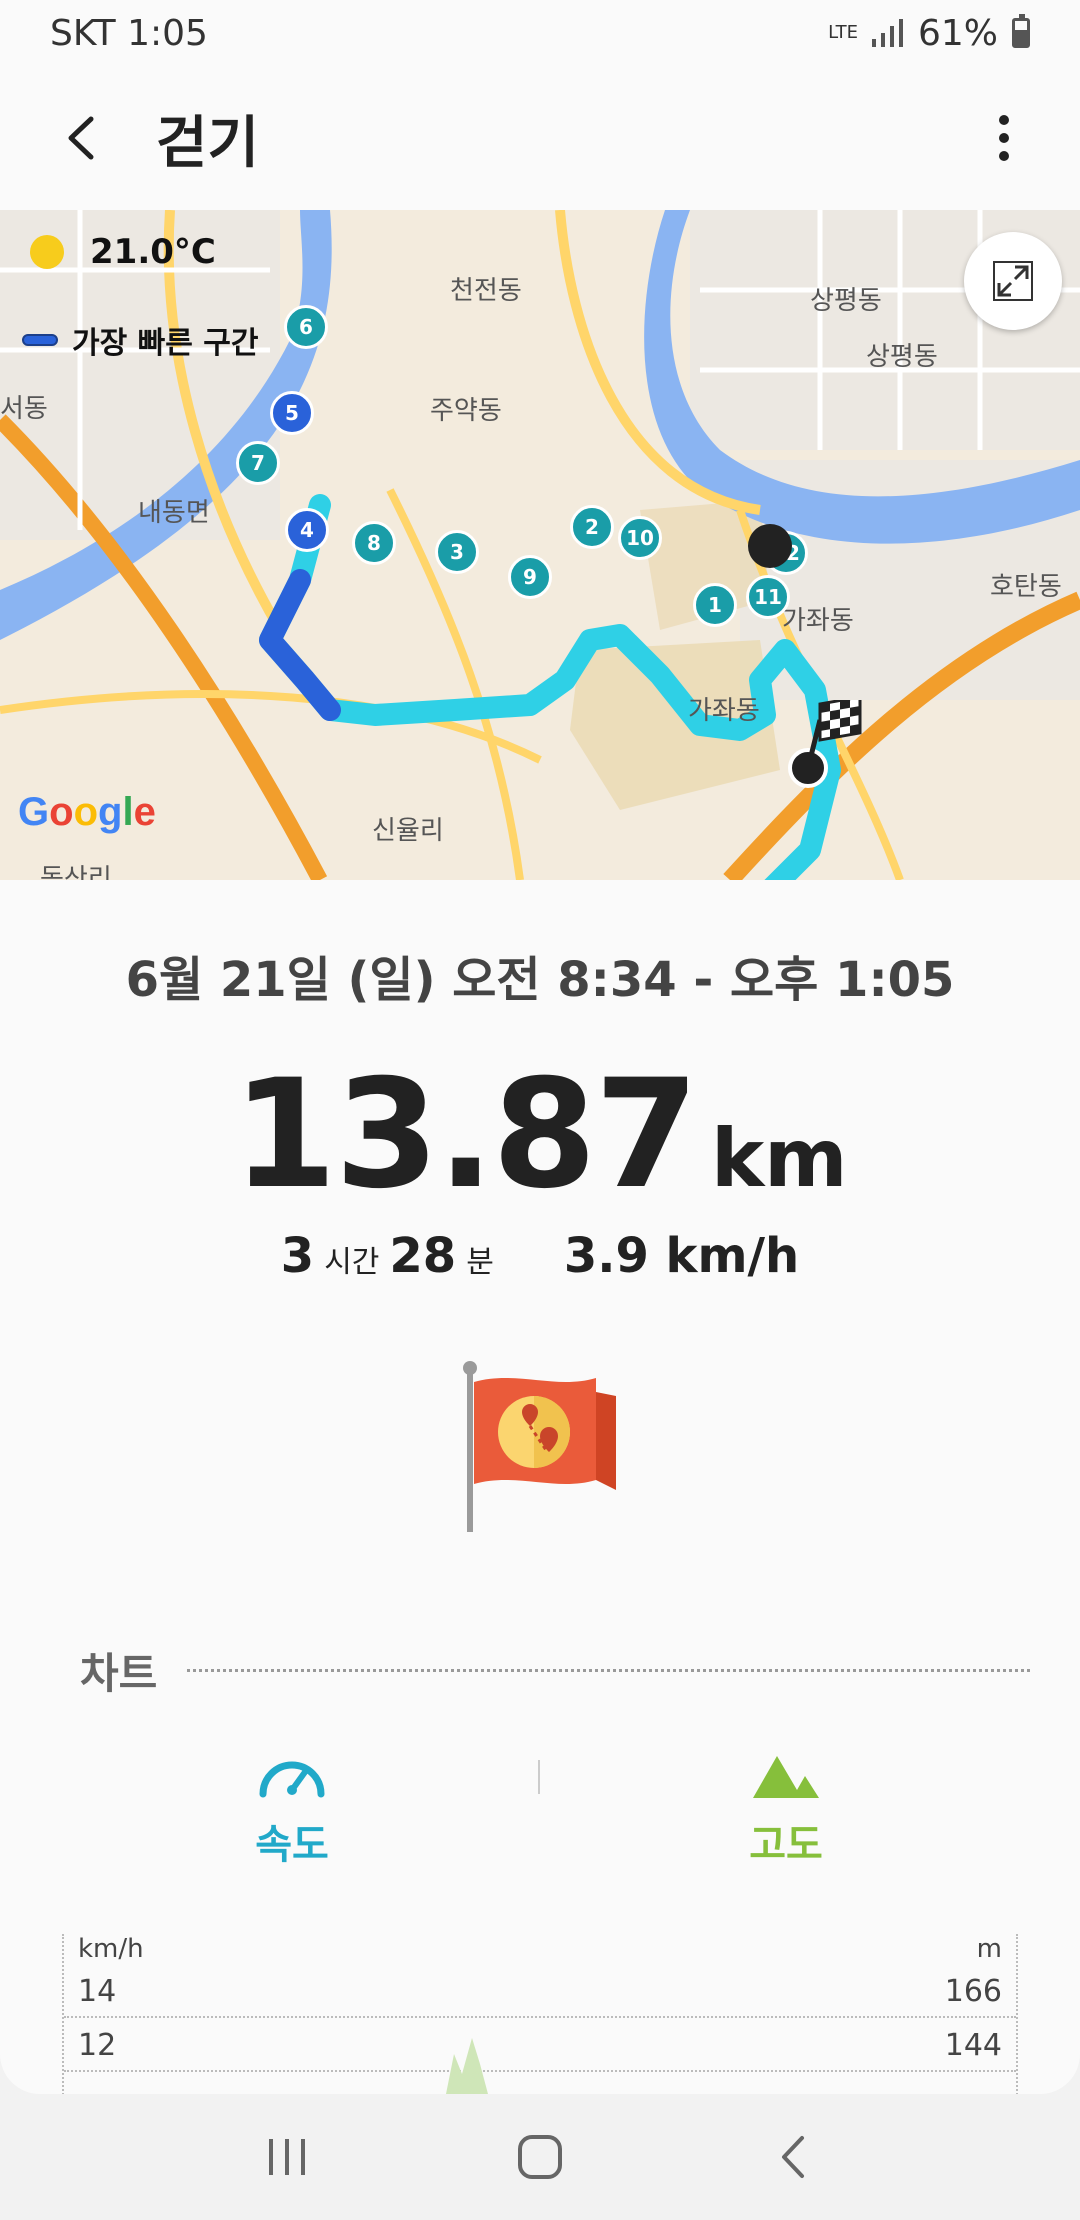 This screenshot has height=2220, width=1080. What do you see at coordinates (153, 252) in the screenshot?
I see `temperature: 21.0°C` at bounding box center [153, 252].